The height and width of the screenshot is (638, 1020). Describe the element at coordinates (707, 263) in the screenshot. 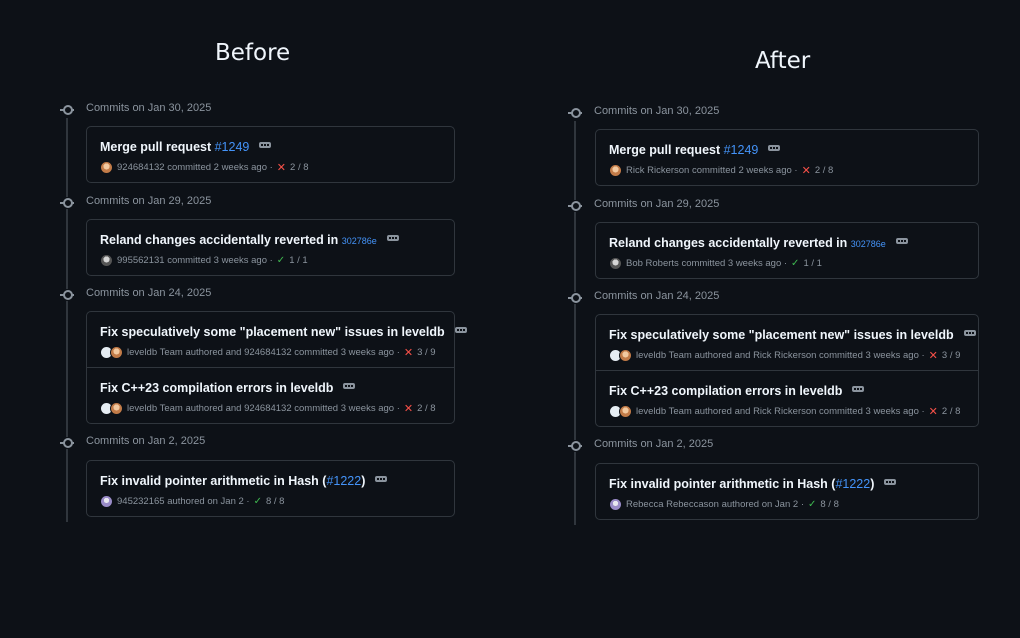

I see `commit-author-info: Bob Roberts committed 3 weeks ago ·` at that location.